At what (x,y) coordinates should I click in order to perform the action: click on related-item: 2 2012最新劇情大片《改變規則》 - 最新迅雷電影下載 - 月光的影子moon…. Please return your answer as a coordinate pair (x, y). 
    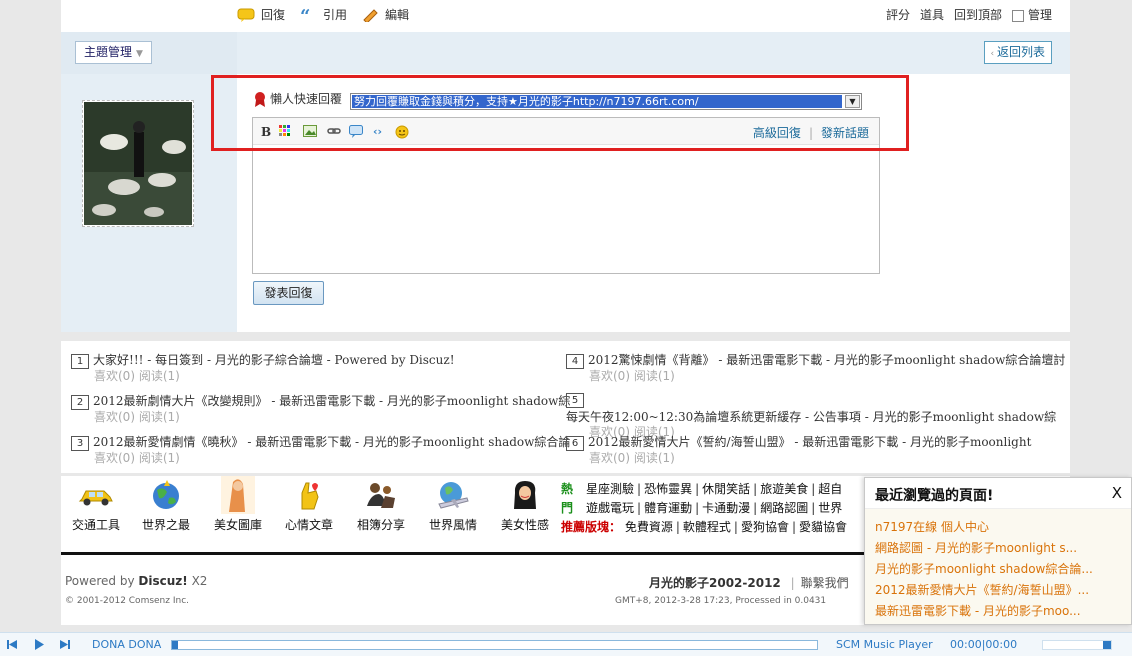
    Looking at the image, I should click on (321, 408).